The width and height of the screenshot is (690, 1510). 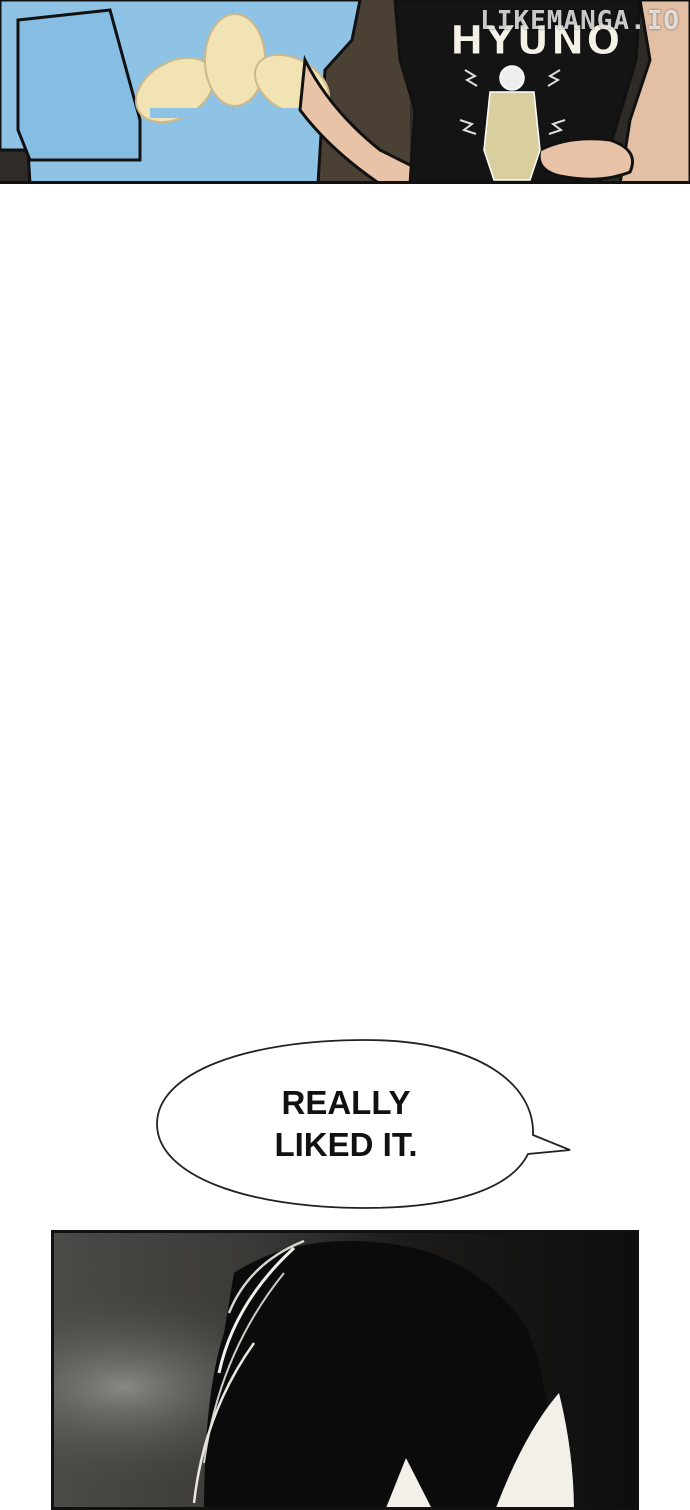 I want to click on comic-panel-top: HYUNO LIKEMANGA.IO, so click(x=345, y=92).